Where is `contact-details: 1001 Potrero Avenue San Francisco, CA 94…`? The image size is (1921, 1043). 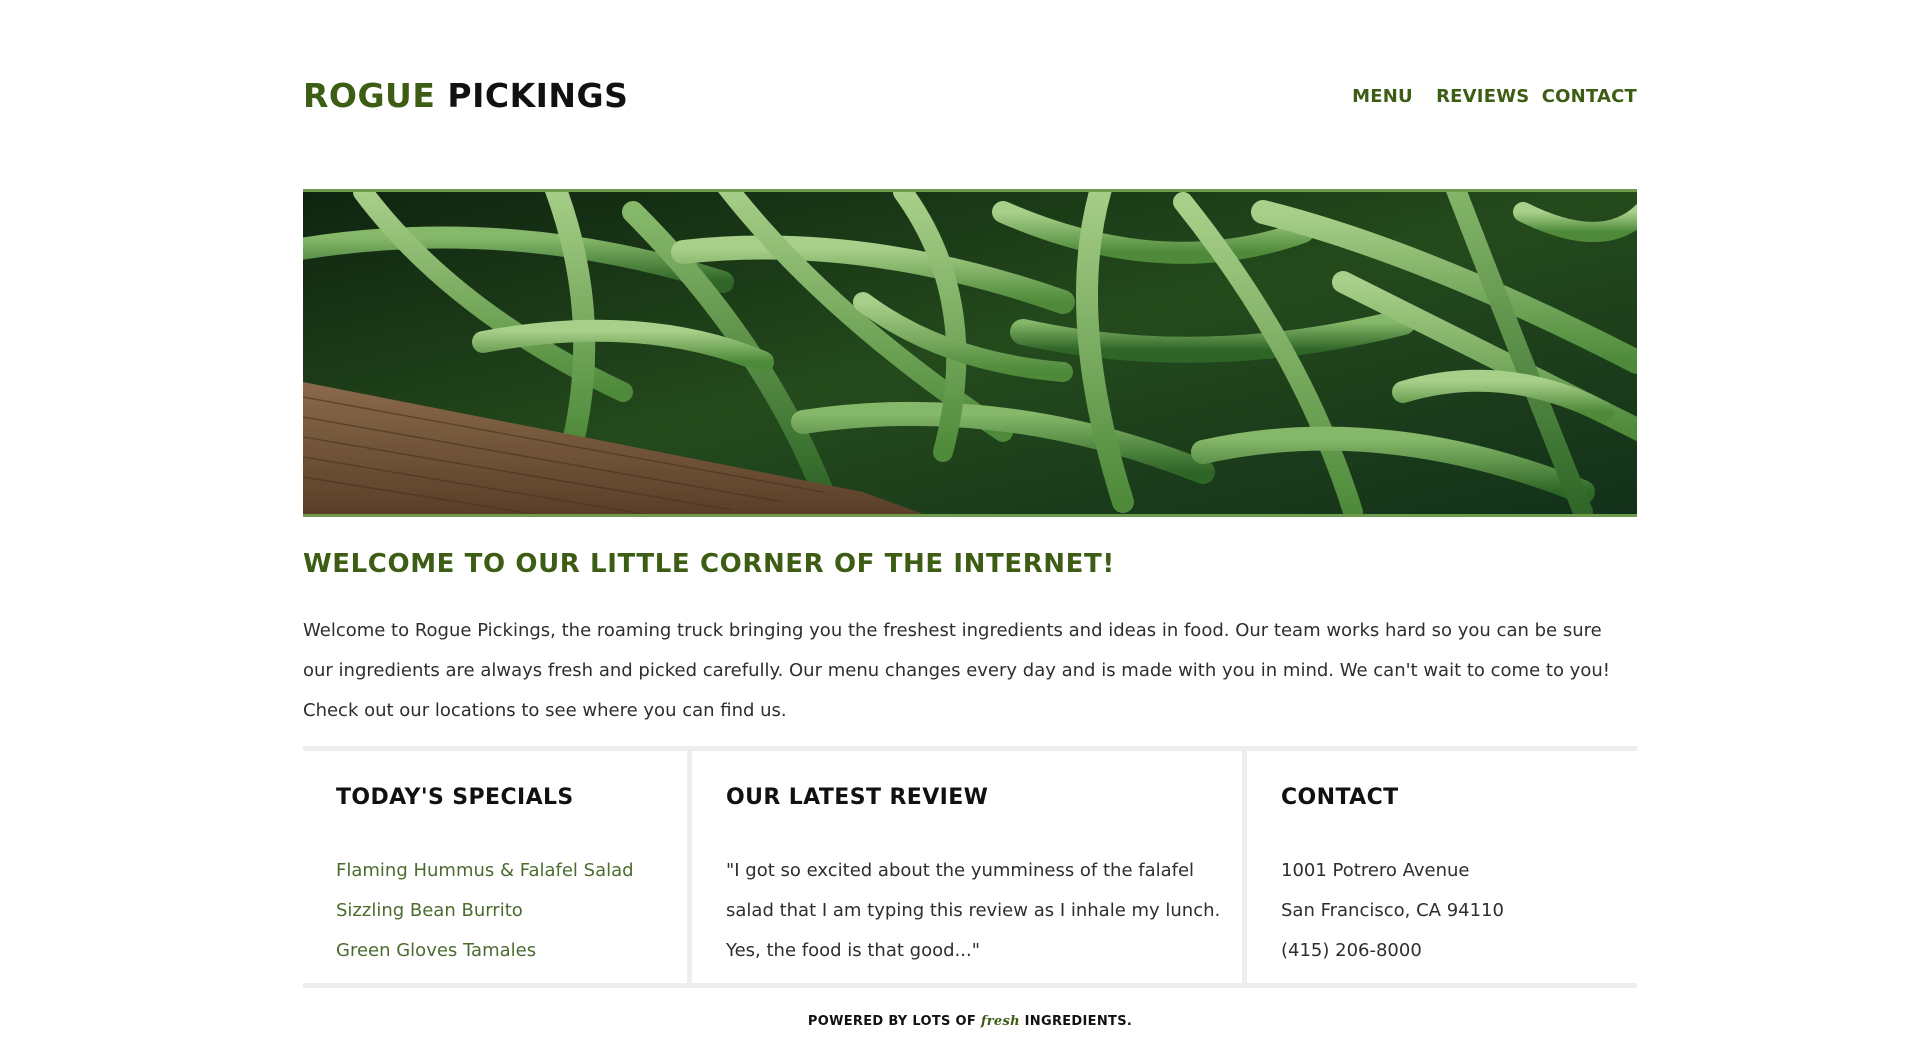 contact-details: 1001 Potrero Avenue San Francisco, CA 94… is located at coordinates (1392, 911).